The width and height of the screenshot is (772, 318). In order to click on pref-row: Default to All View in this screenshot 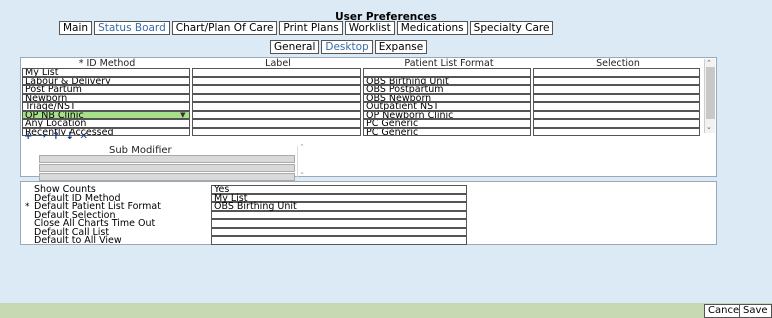, I will do `click(250, 240)`.